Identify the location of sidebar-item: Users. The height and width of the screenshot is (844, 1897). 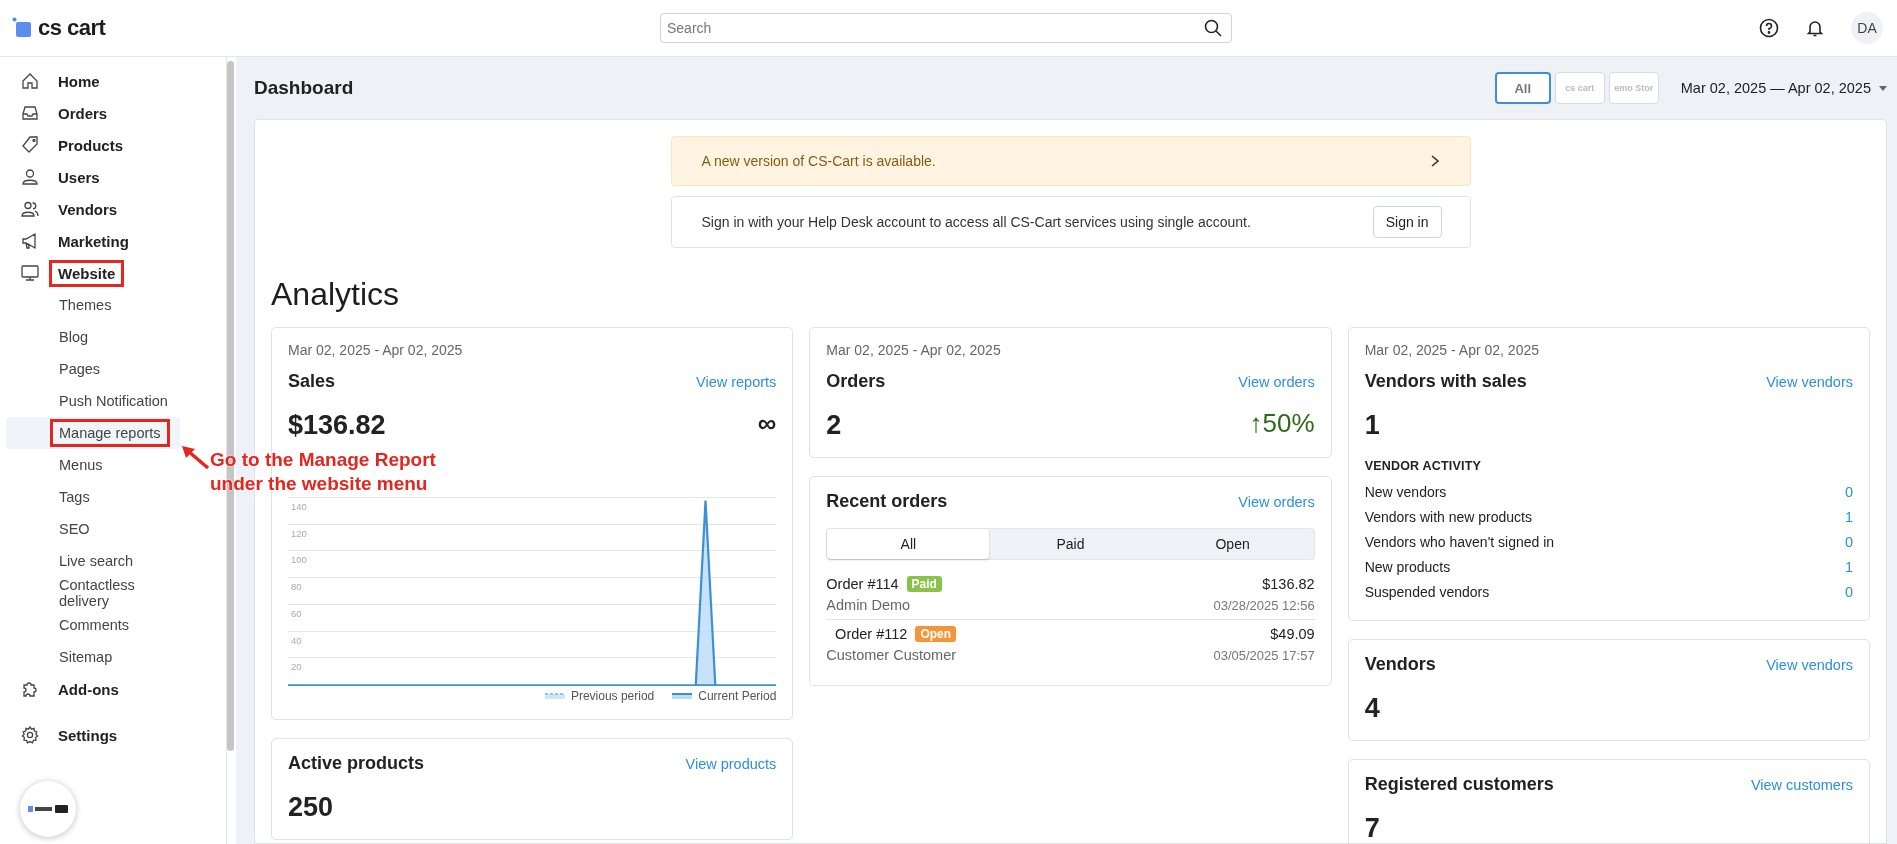
(79, 177).